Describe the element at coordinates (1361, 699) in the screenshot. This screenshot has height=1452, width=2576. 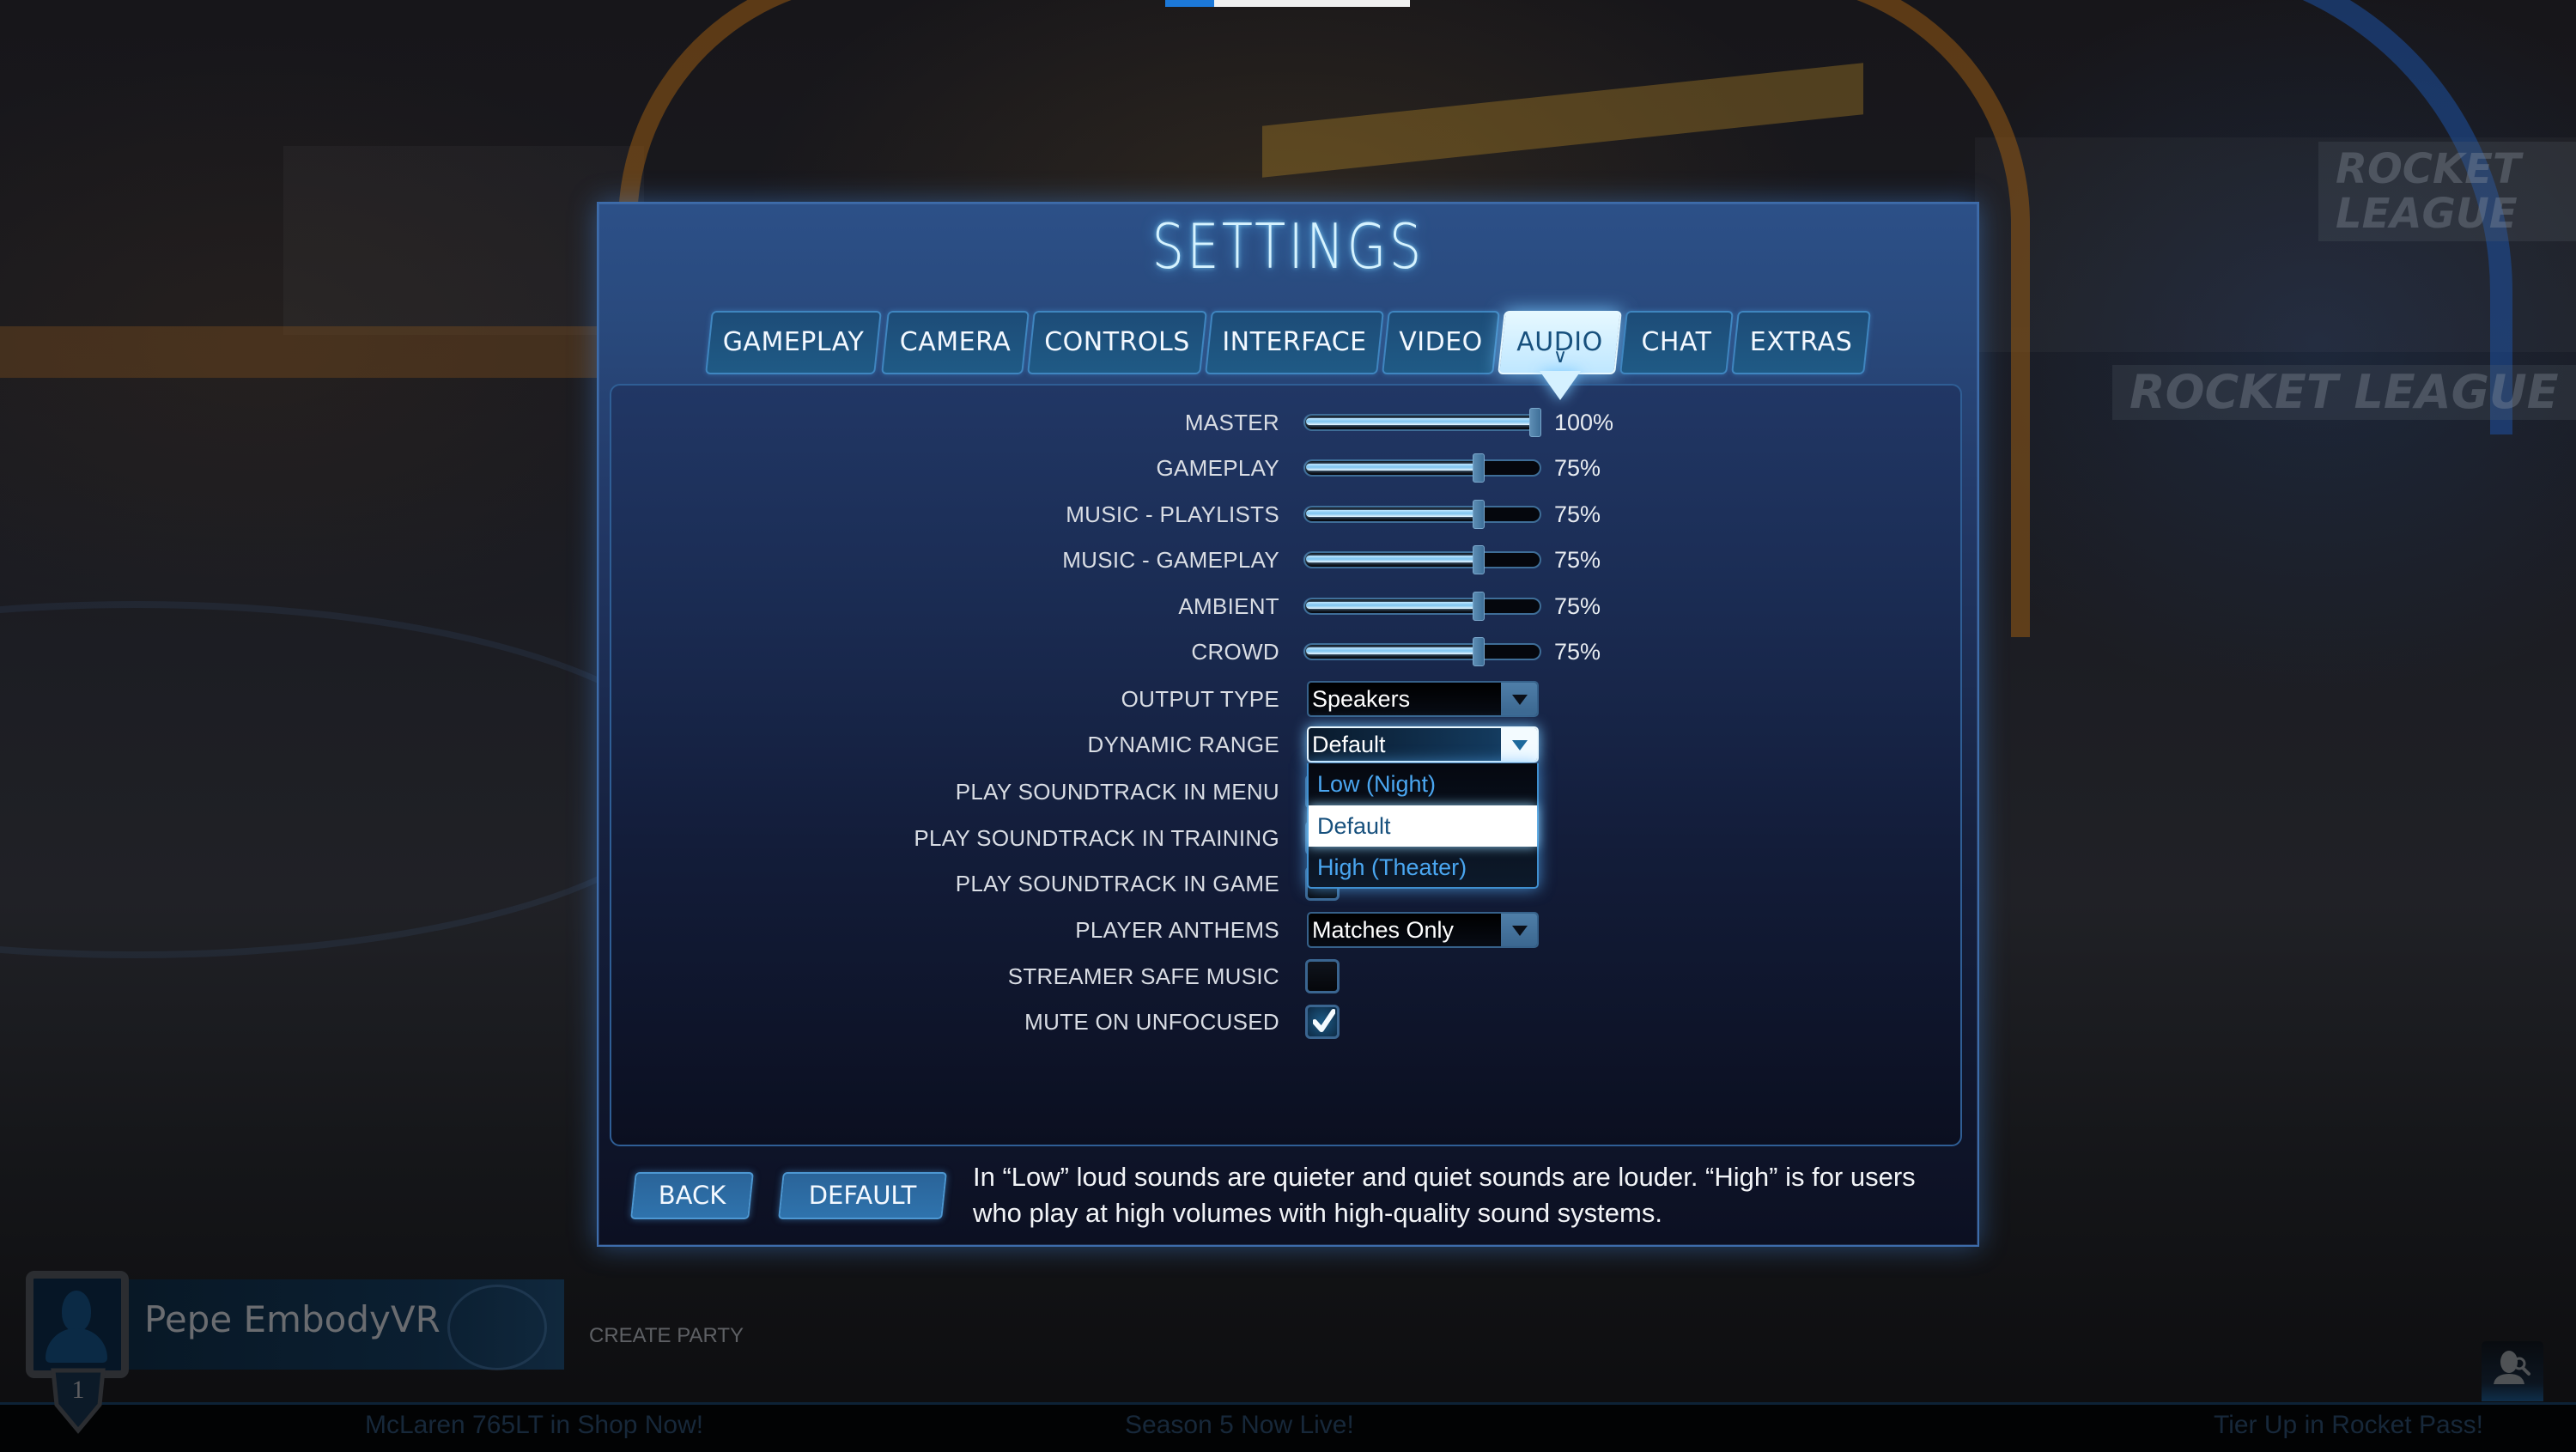
I see `select-value: Speakers` at that location.